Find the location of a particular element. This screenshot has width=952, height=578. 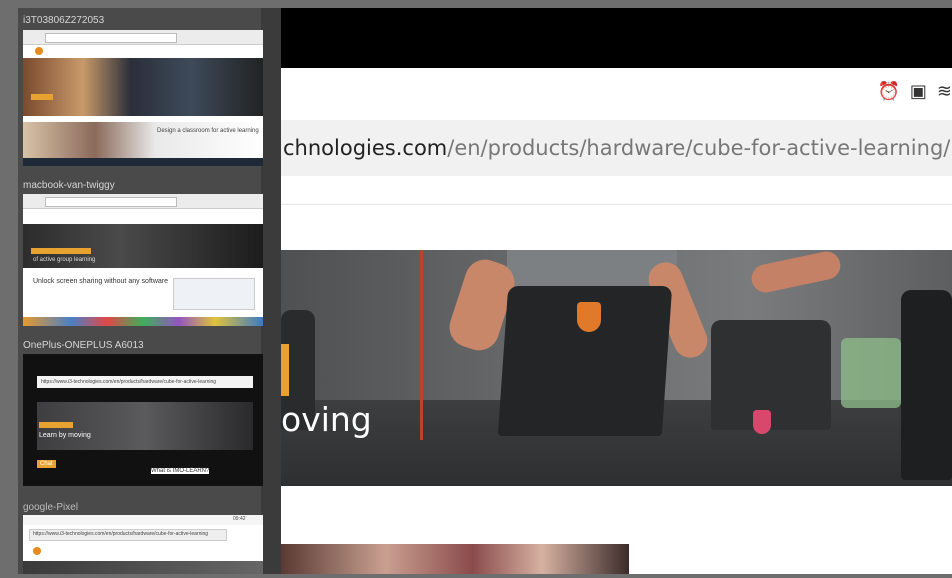

status-time: 09:42 is located at coordinates (239, 519).